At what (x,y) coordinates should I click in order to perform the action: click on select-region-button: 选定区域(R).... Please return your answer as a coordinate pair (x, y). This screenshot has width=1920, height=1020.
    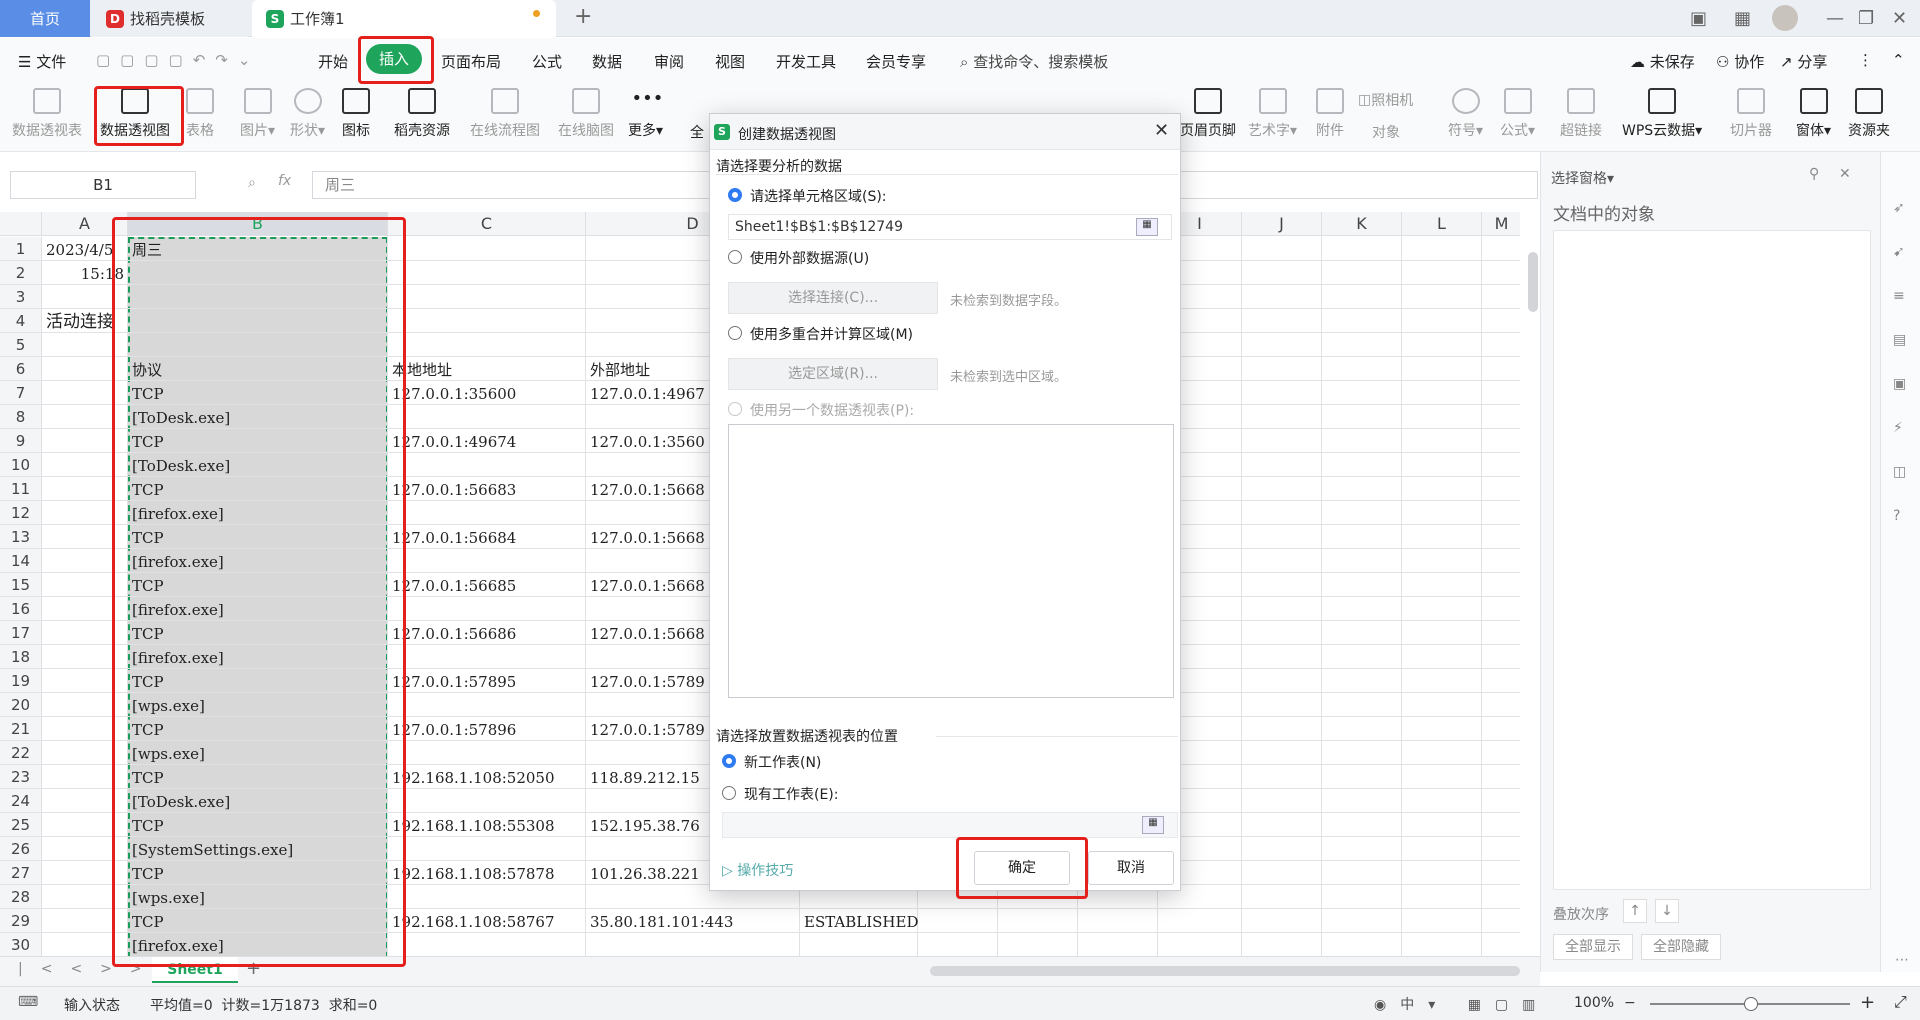
    Looking at the image, I should click on (833, 374).